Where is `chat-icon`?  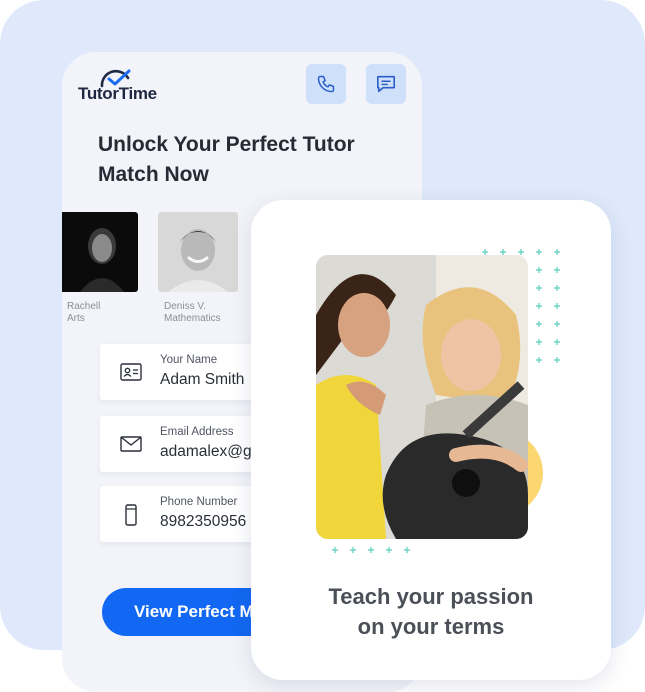
chat-icon is located at coordinates (386, 84).